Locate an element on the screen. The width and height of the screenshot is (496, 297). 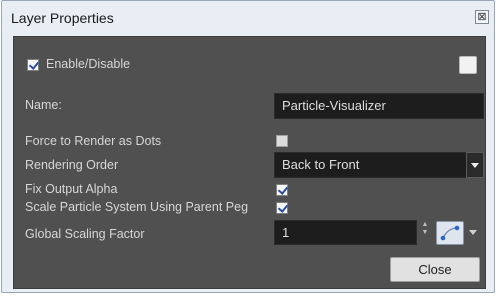
fix-alpha-label: Fix Output Alpha is located at coordinates (71, 189).